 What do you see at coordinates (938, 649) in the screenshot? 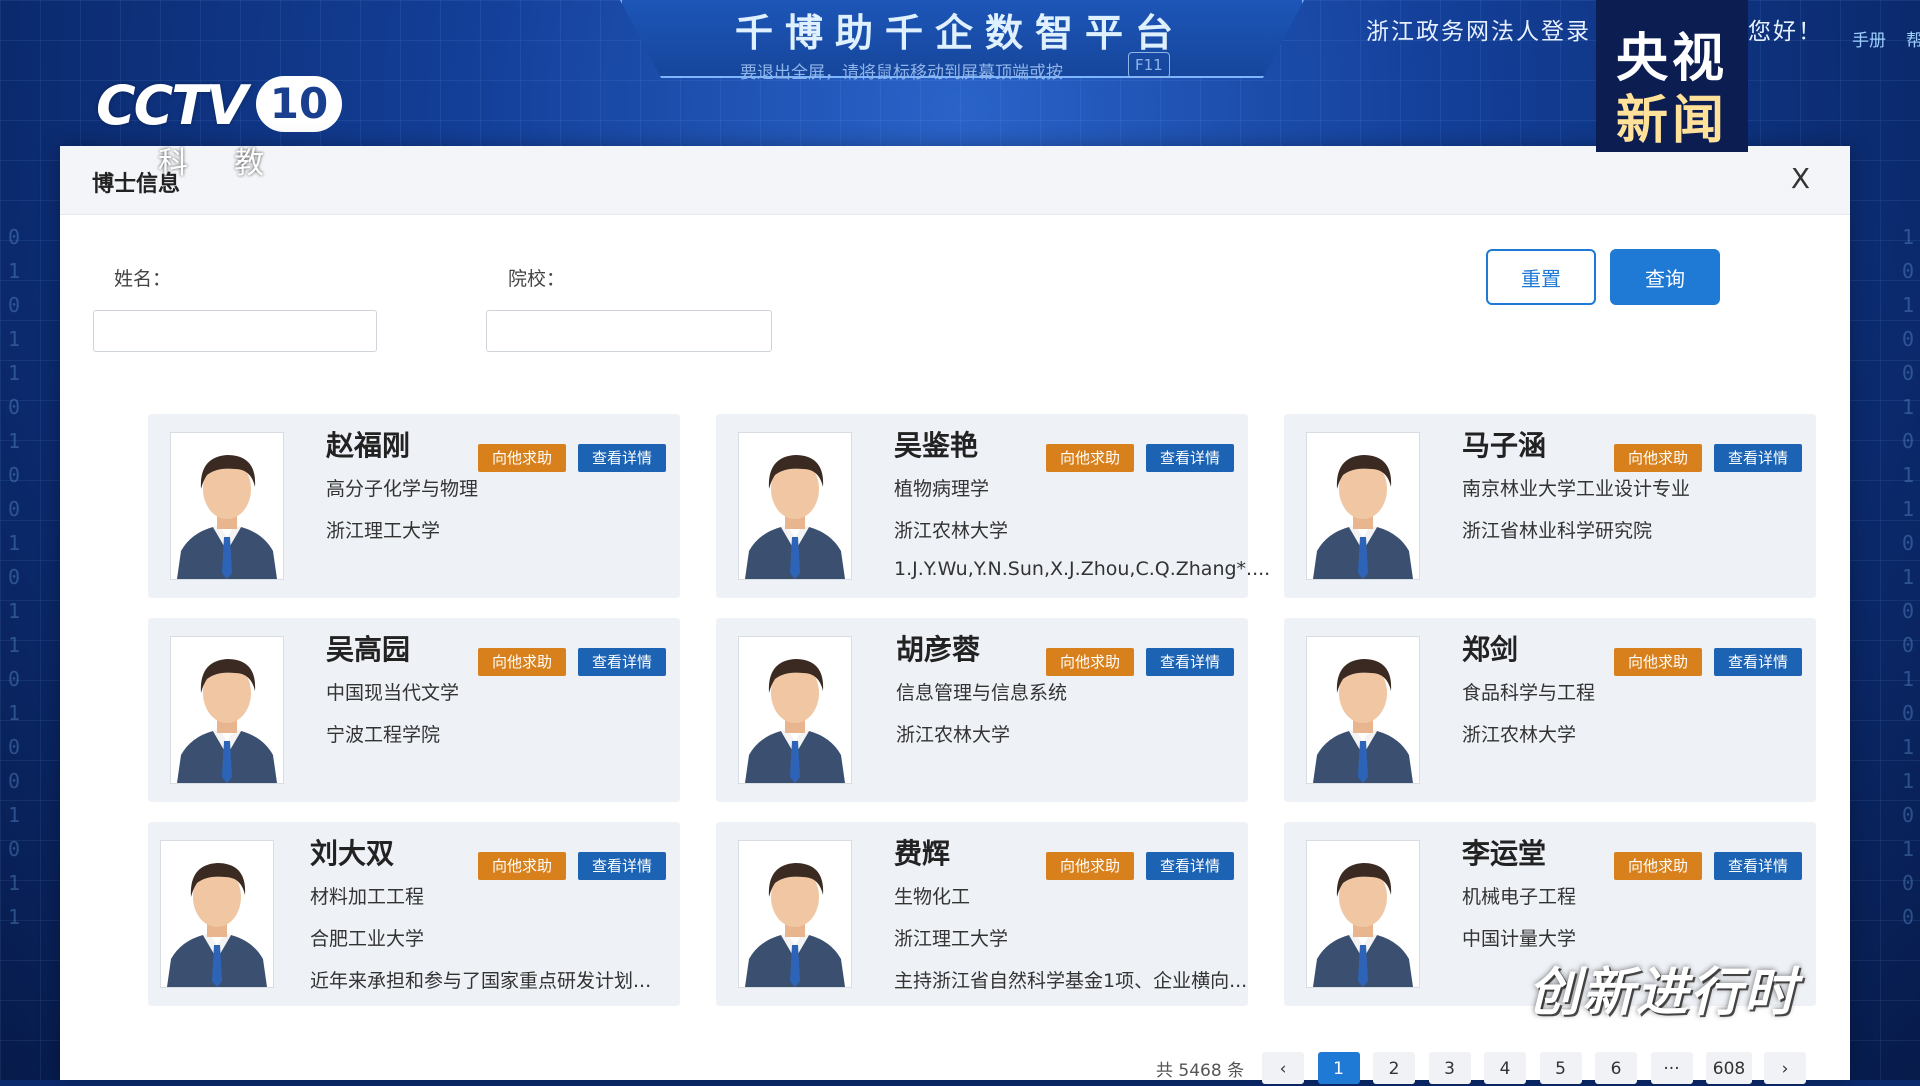
I see `doctor-name: 胡彦蓉` at bounding box center [938, 649].